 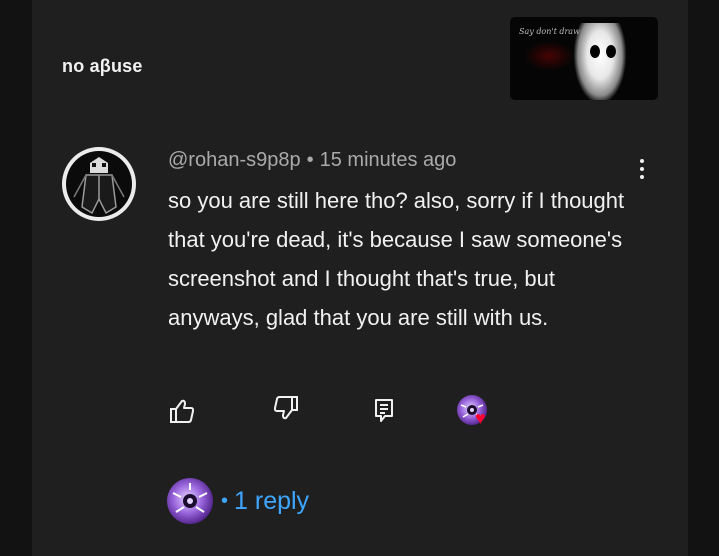 I want to click on avatar-figure-icon, so click(x=99, y=184).